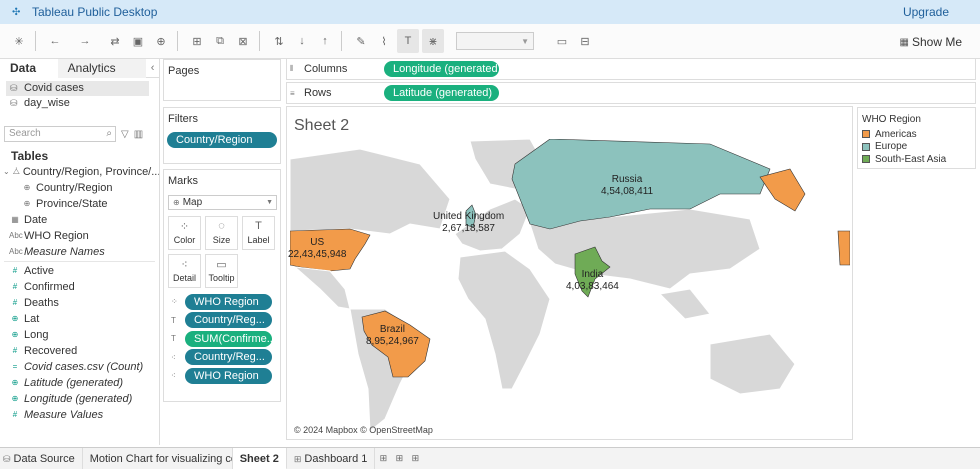  What do you see at coordinates (224, 252) in the screenshot?
I see `mark-buttons: ⁘ Color ◌ Size T Label ⁖ Detail ▭ Tooltip` at bounding box center [224, 252].